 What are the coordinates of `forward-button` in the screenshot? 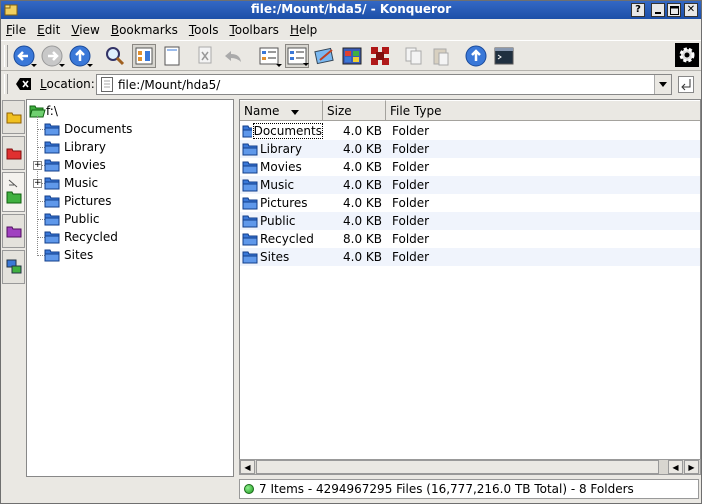 It's located at (52, 56).